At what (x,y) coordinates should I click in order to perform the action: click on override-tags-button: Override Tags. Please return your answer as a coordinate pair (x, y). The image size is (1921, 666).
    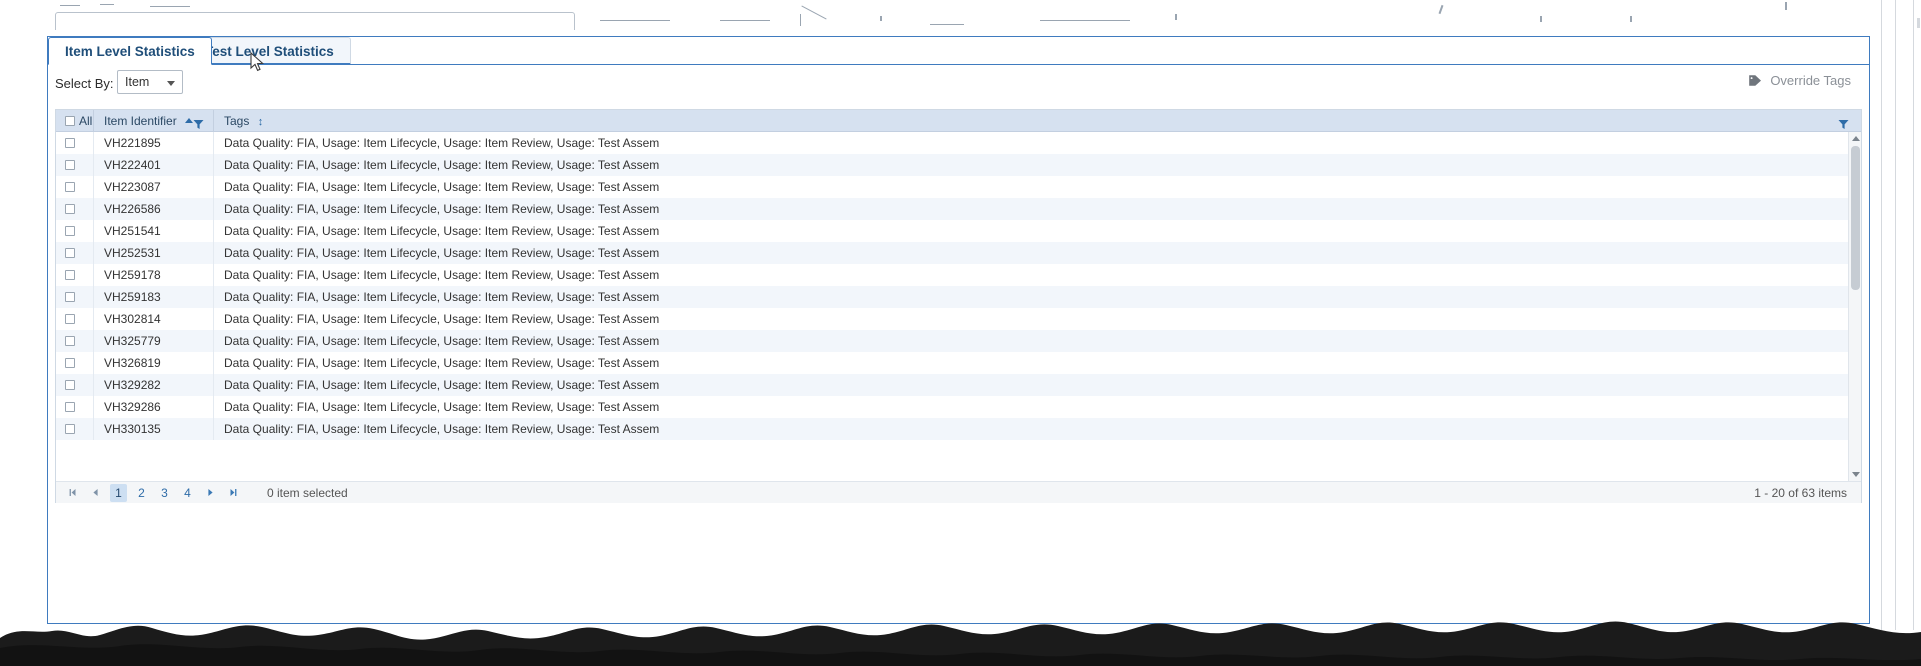
    Looking at the image, I should click on (1799, 83).